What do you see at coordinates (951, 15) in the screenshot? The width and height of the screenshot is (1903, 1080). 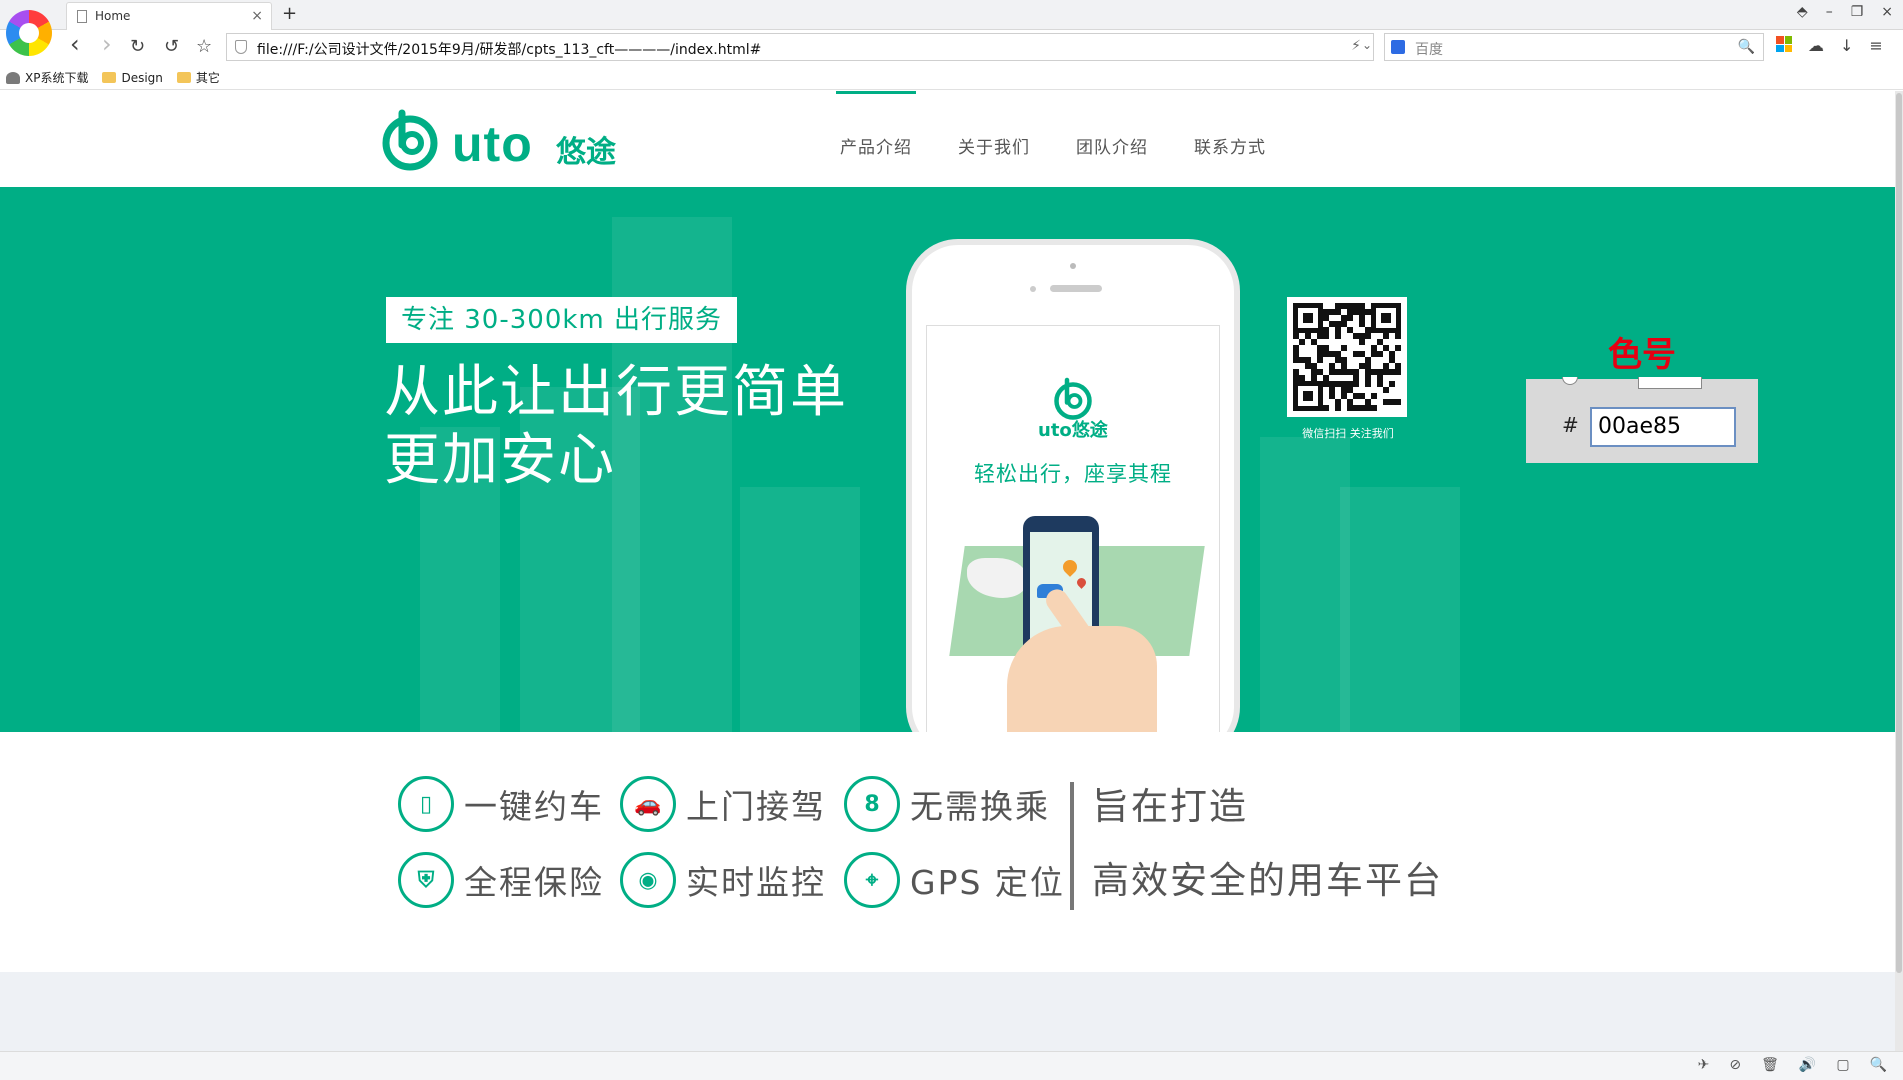 I see `browser-tab-bar: Home × + ⬘ – ❐ ×` at bounding box center [951, 15].